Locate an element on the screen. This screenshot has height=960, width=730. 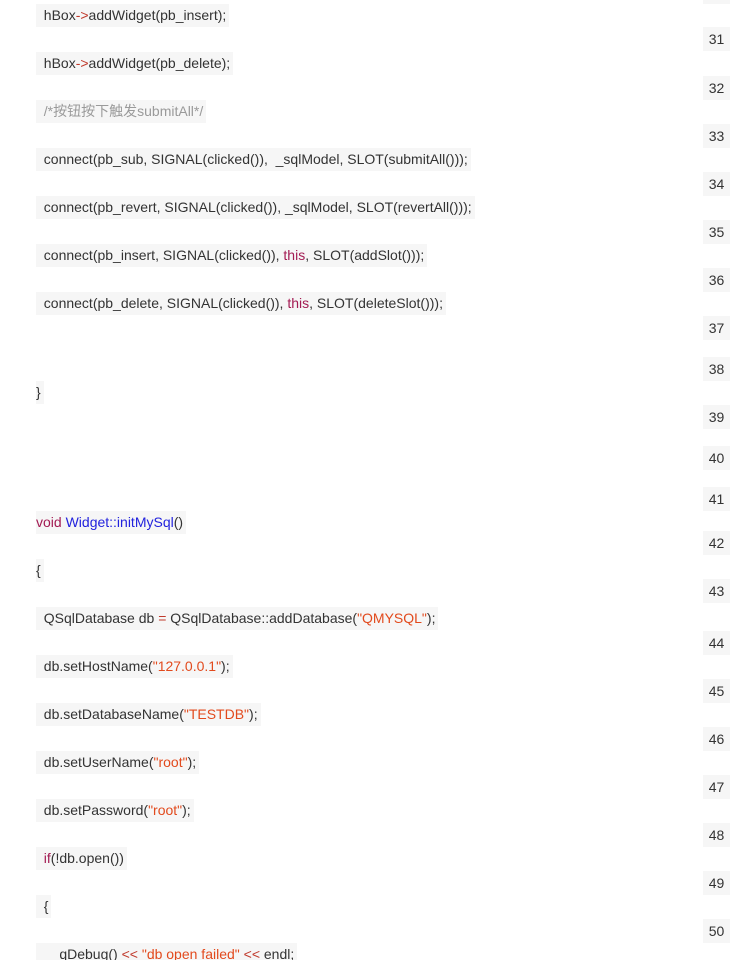
line-number: 48 is located at coordinates (716, 835).